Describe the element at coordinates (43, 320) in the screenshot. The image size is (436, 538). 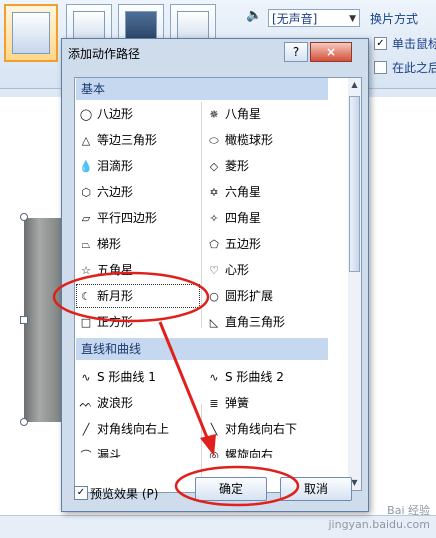
I see `slide-image` at that location.